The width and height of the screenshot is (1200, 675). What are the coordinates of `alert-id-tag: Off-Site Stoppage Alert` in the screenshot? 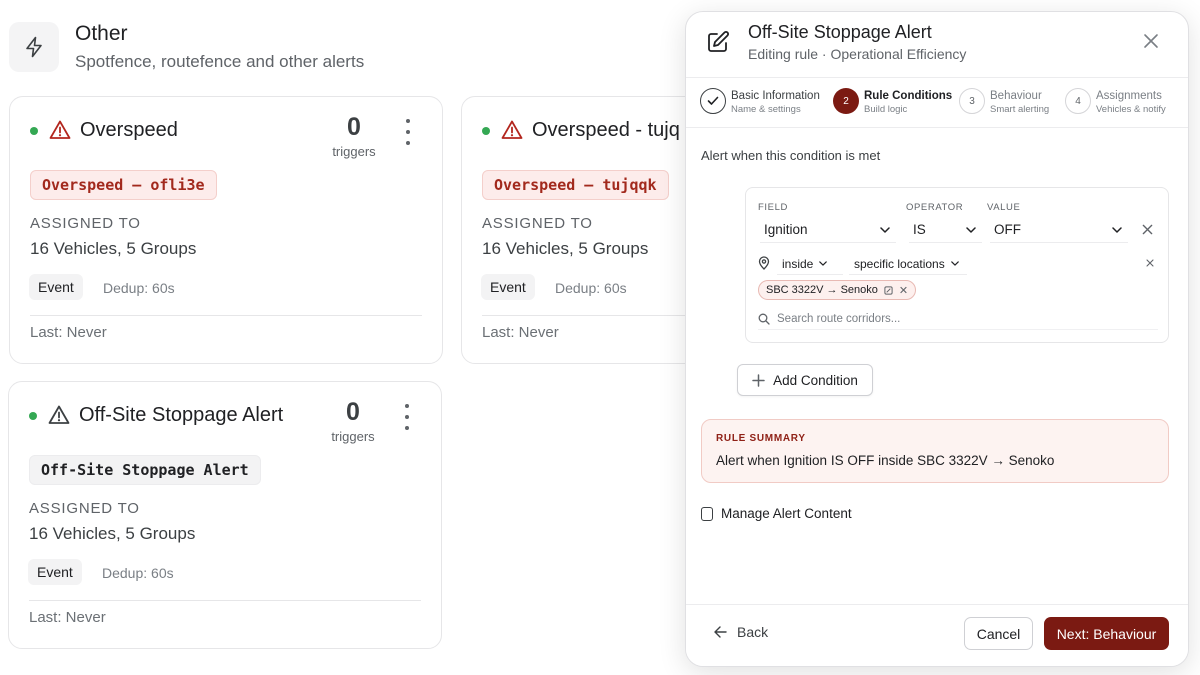 It's located at (145, 470).